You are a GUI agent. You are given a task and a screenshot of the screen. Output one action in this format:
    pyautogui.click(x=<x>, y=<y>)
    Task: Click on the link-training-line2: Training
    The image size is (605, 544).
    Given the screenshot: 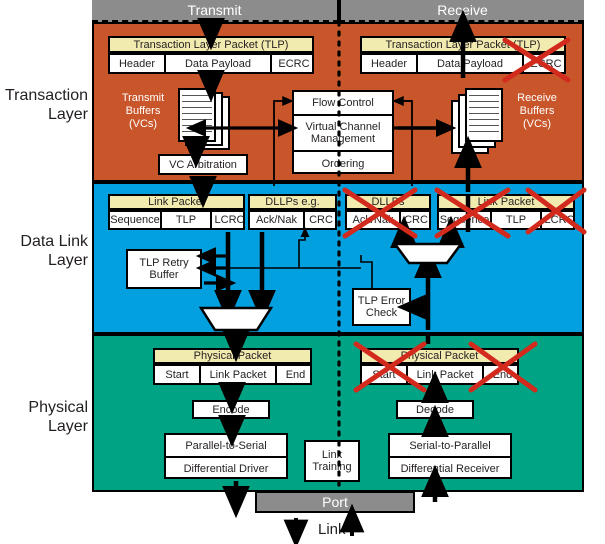 What is the action you would take?
    pyautogui.click(x=332, y=467)
    